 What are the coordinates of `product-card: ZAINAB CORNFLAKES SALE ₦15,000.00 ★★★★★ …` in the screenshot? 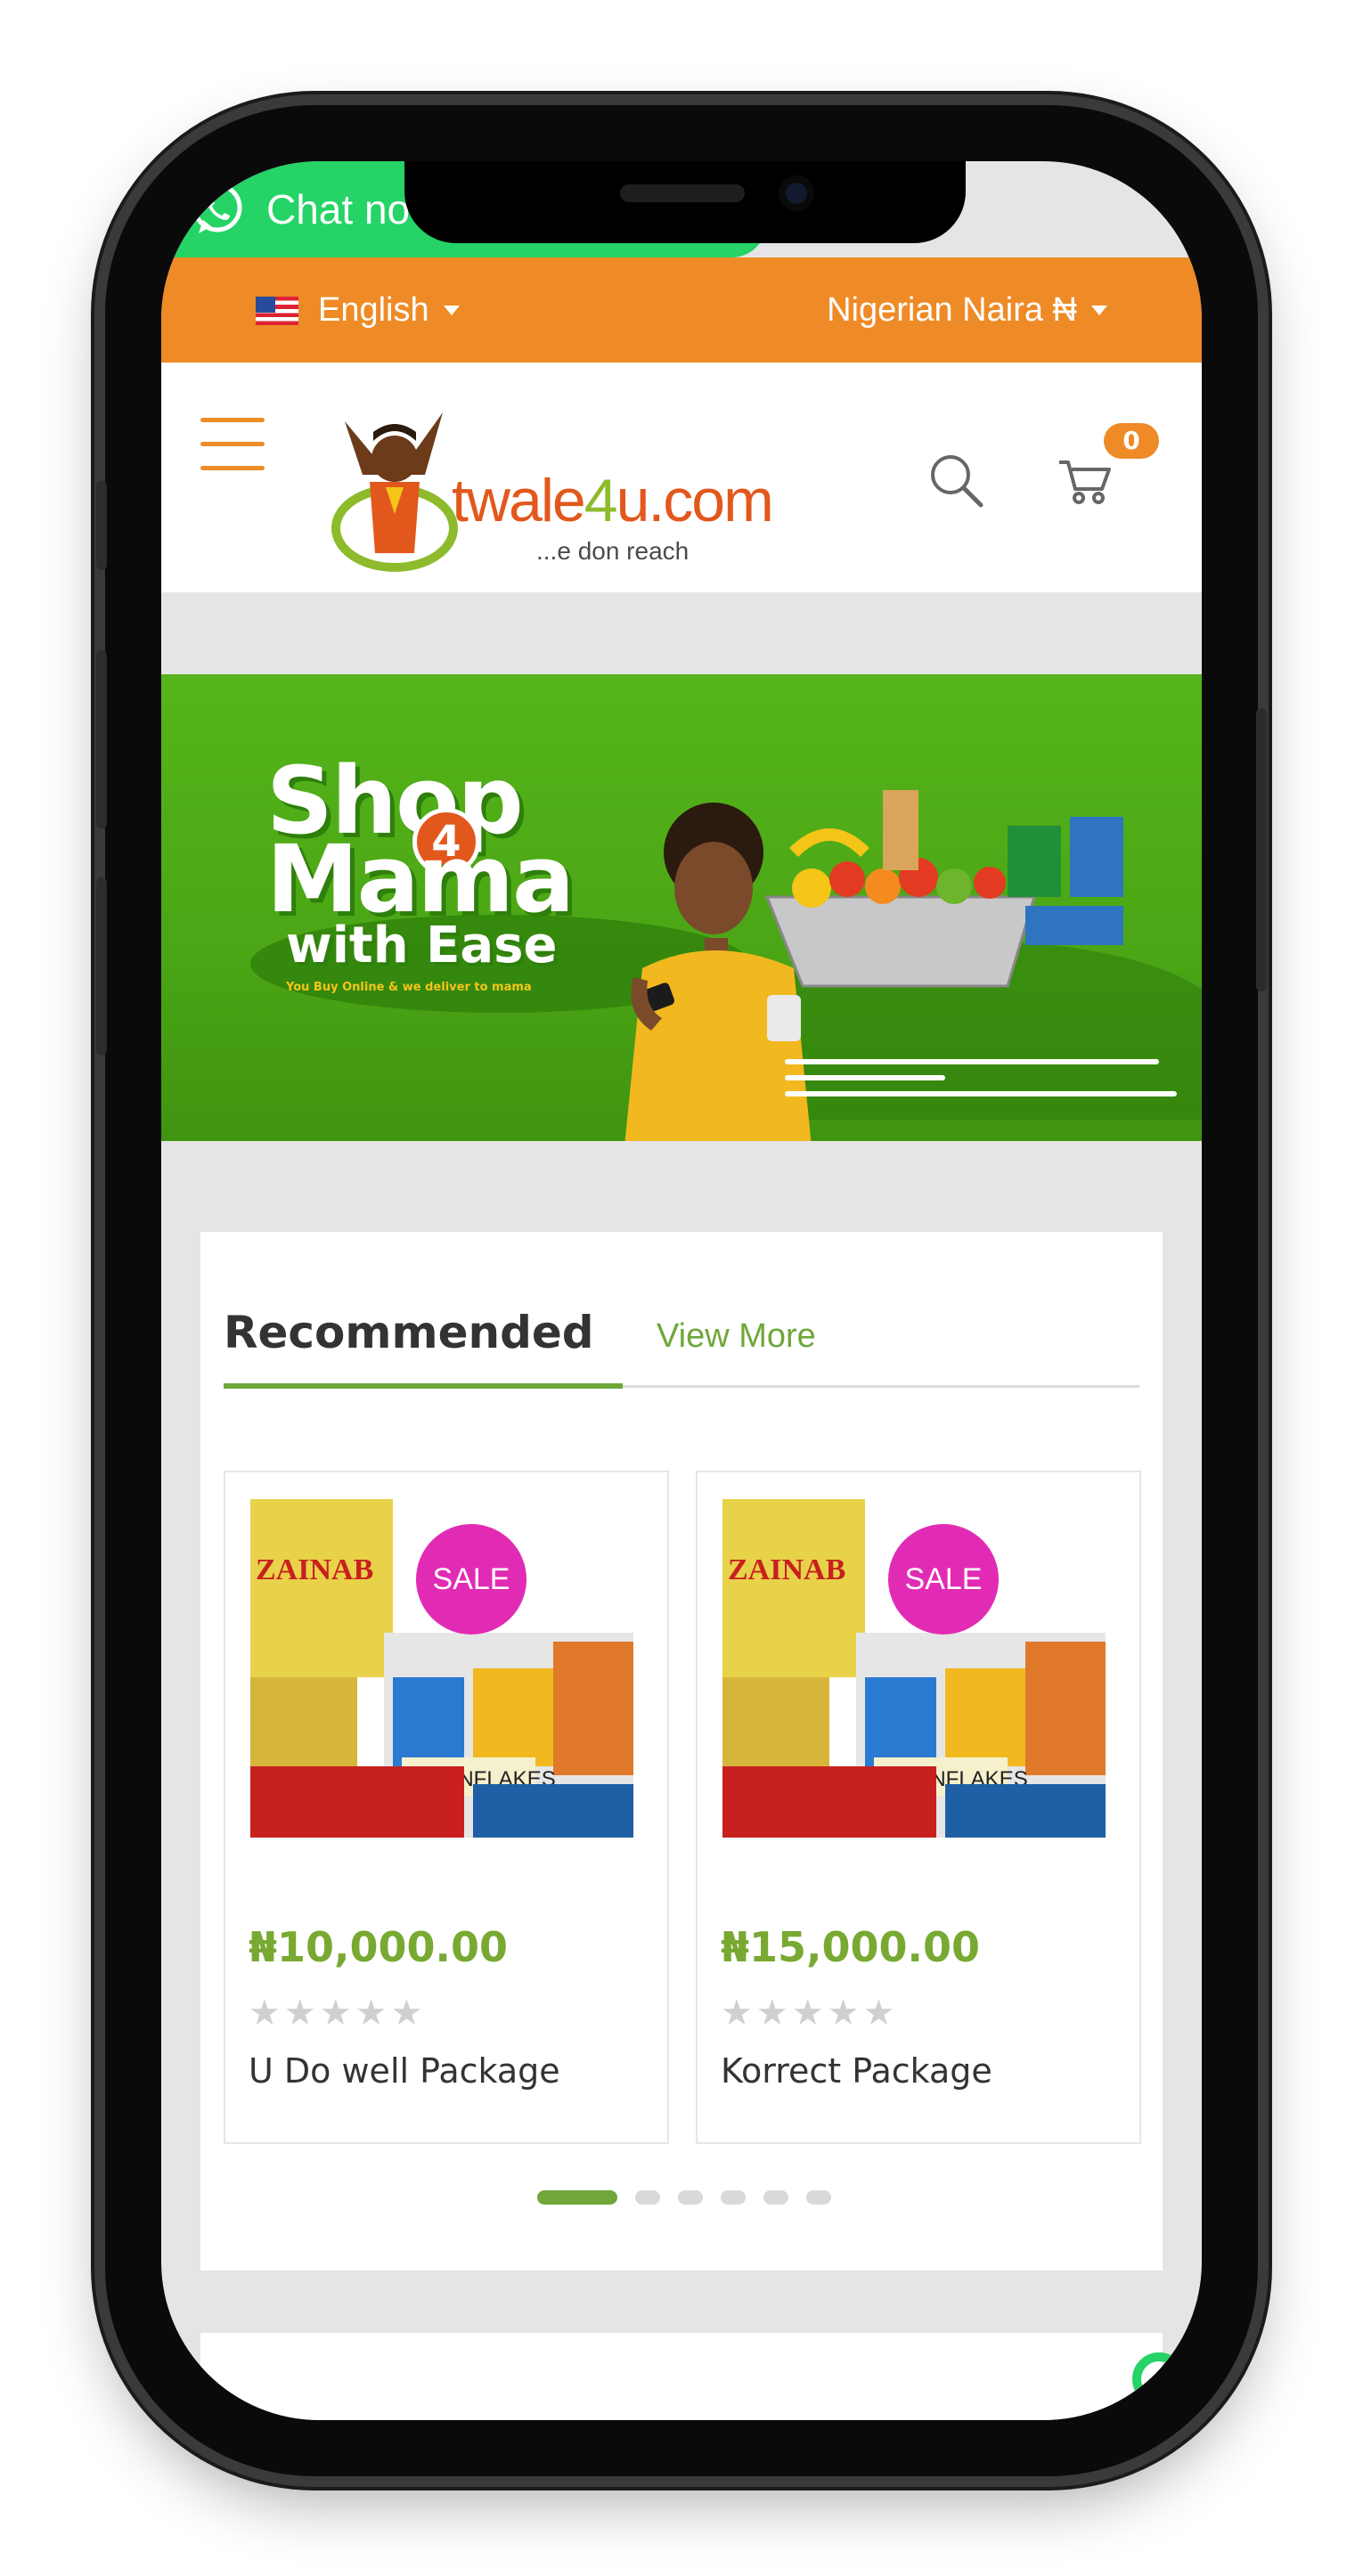 It's located at (919, 1808).